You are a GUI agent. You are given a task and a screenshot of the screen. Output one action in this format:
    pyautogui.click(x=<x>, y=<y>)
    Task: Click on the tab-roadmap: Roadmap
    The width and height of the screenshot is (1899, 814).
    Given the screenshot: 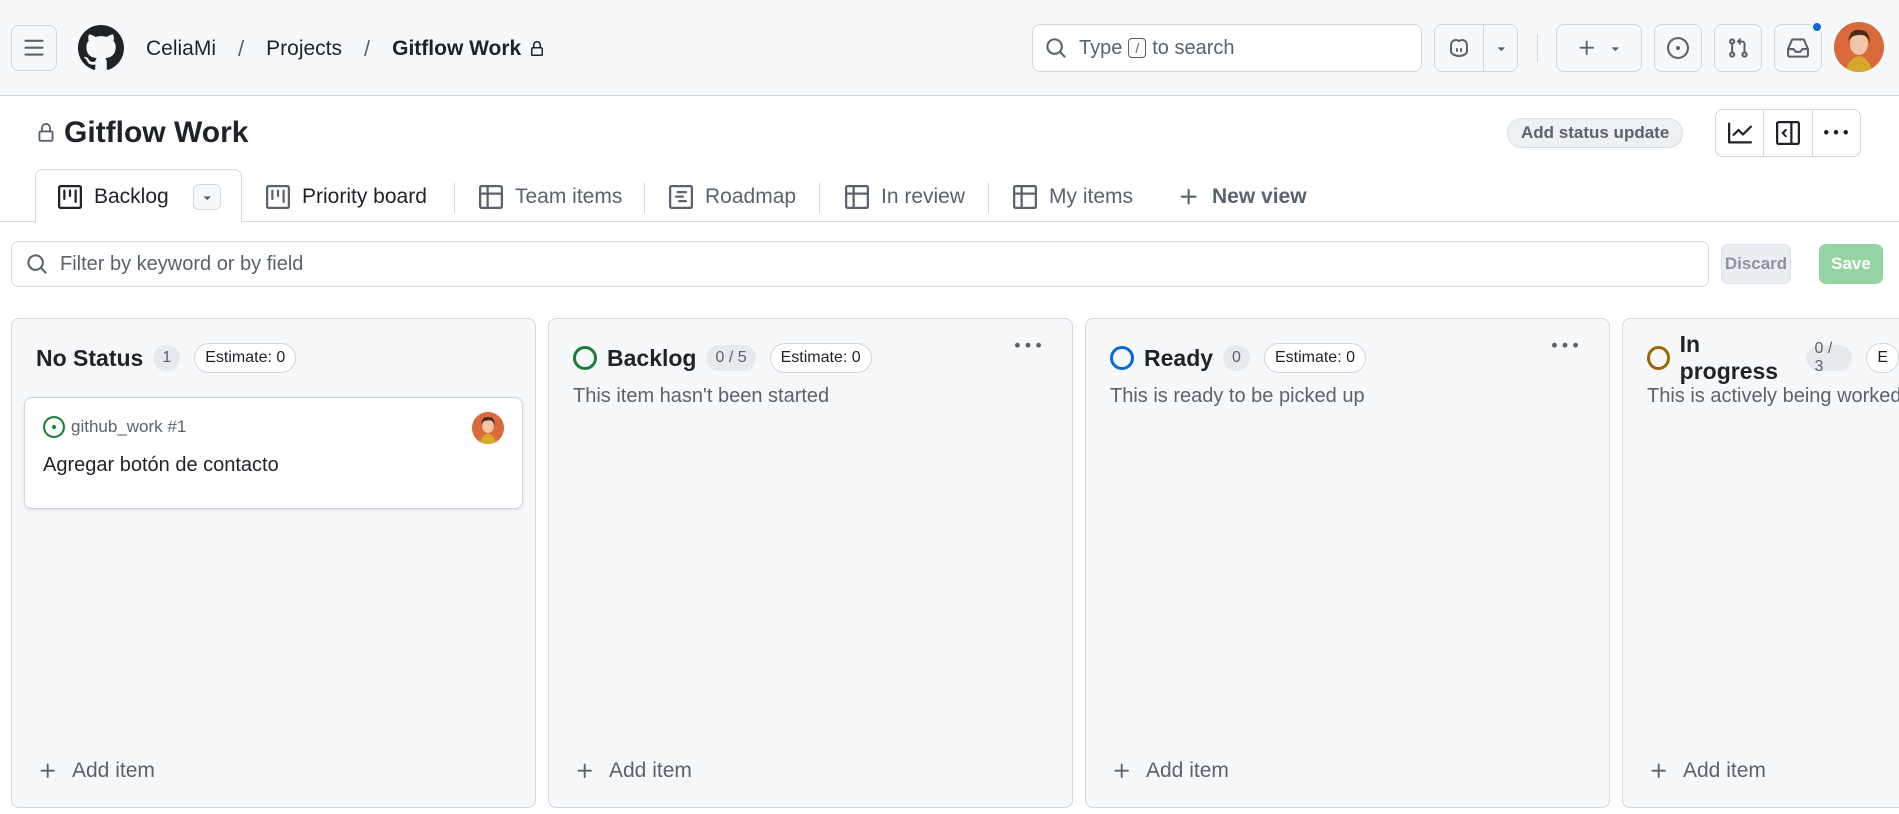 What is the action you would take?
    pyautogui.click(x=732, y=197)
    